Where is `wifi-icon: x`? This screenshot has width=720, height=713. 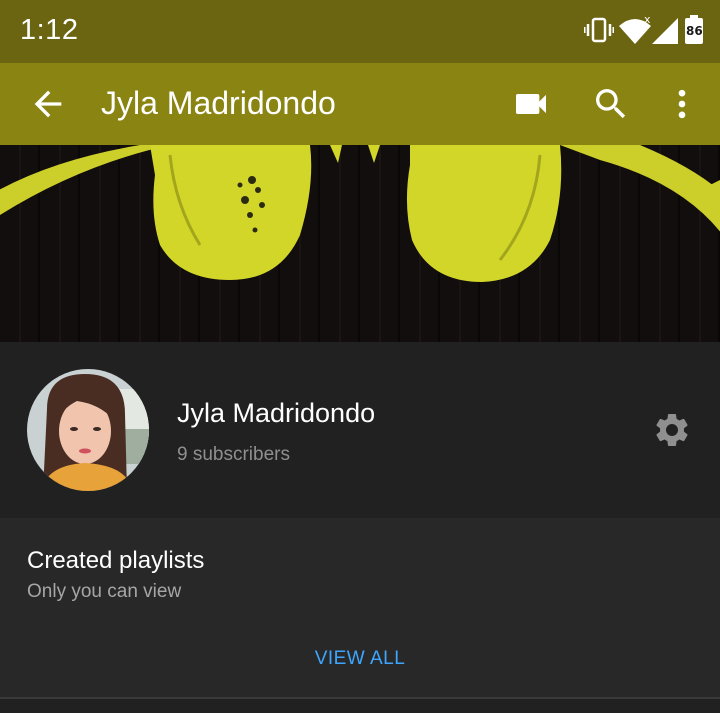 wifi-icon: x is located at coordinates (635, 29).